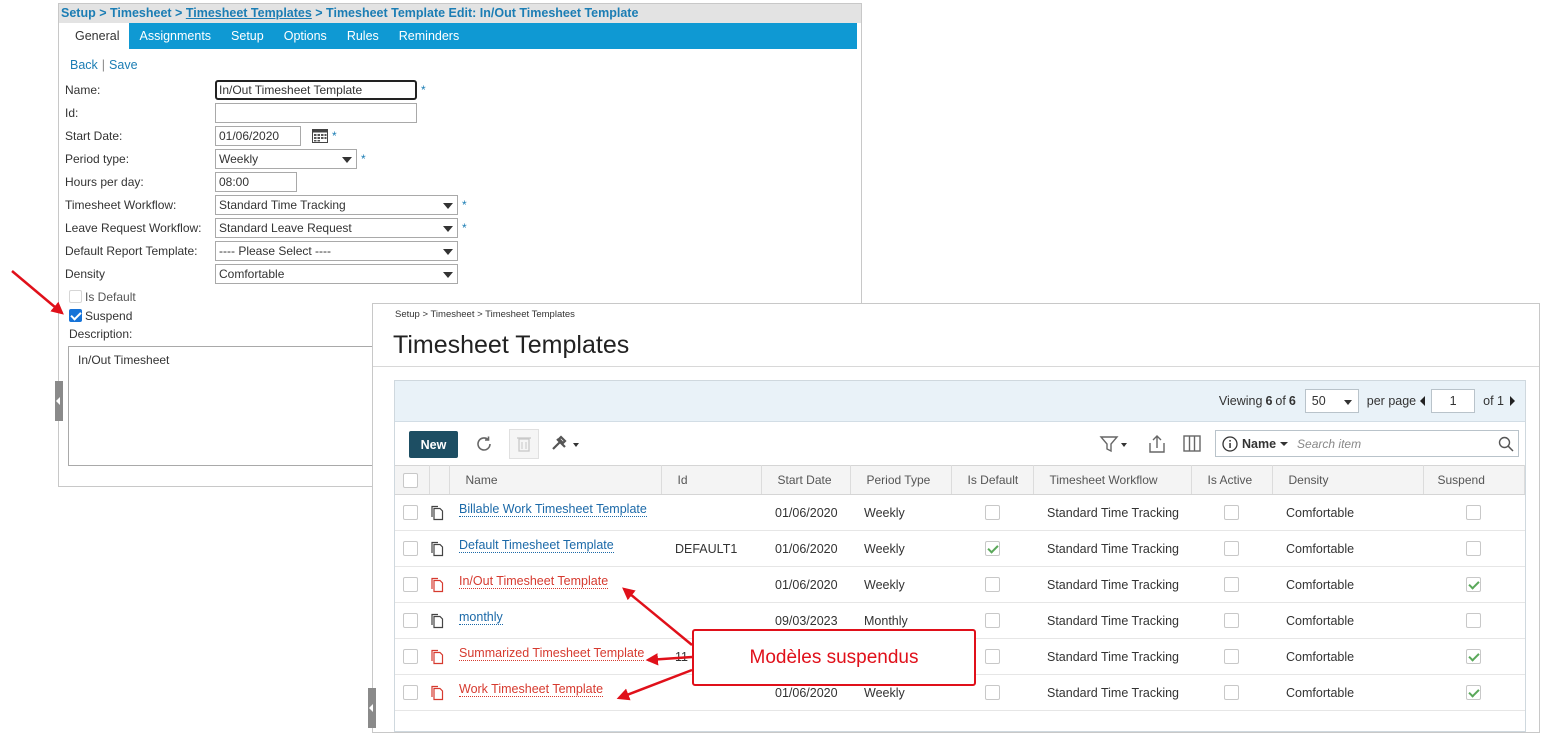  I want to click on tools-icon, so click(566, 444).